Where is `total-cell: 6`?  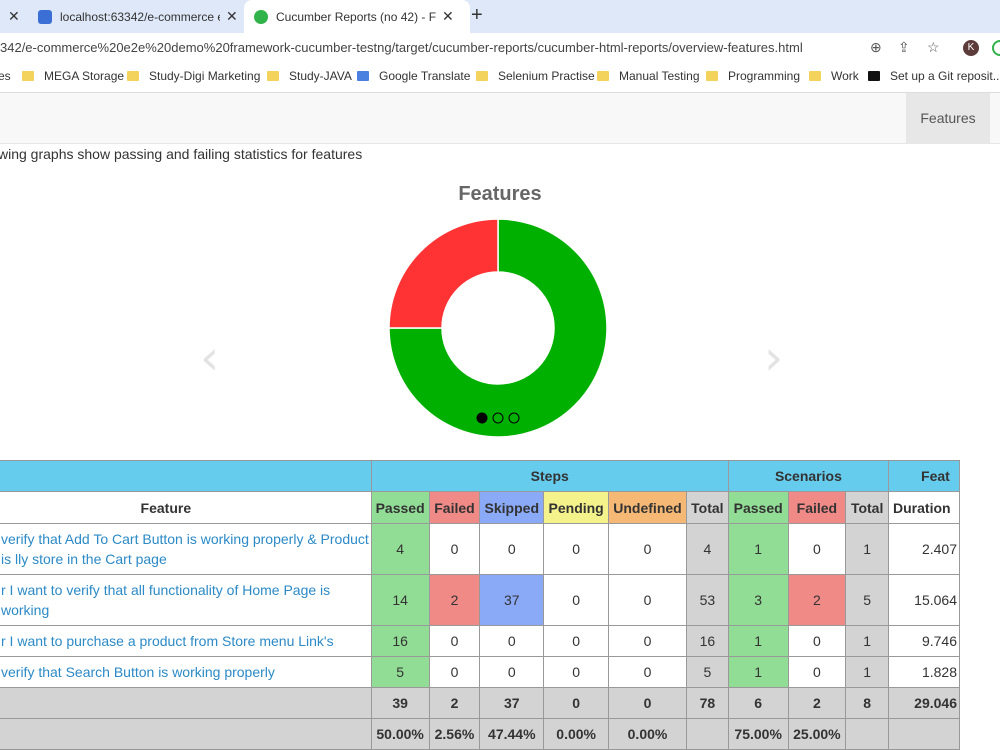
total-cell: 6 is located at coordinates (758, 703).